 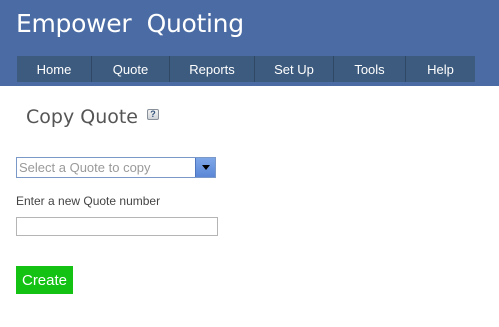 What do you see at coordinates (117, 226) in the screenshot?
I see `new-quote-number-input` at bounding box center [117, 226].